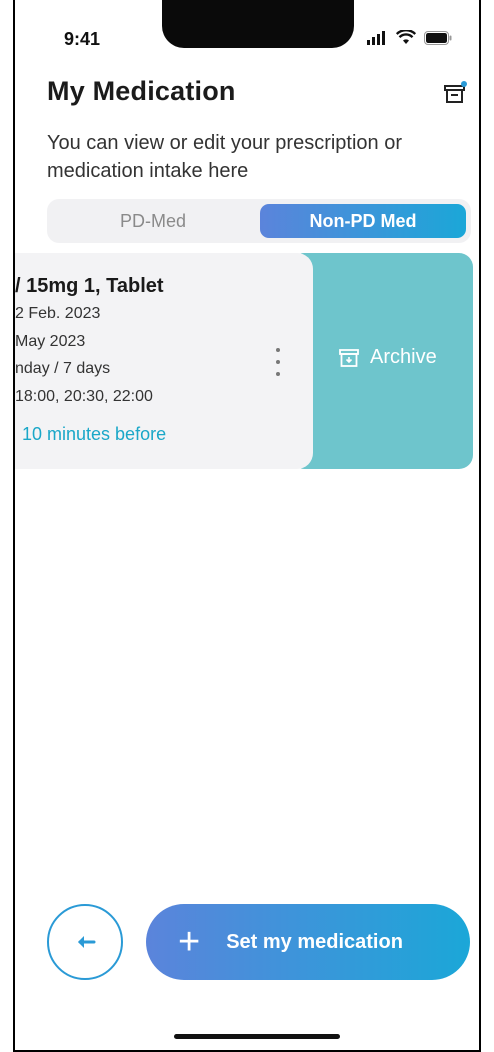 This screenshot has height=1052, width=494. What do you see at coordinates (82, 39) in the screenshot?
I see `status-time: 9:41` at bounding box center [82, 39].